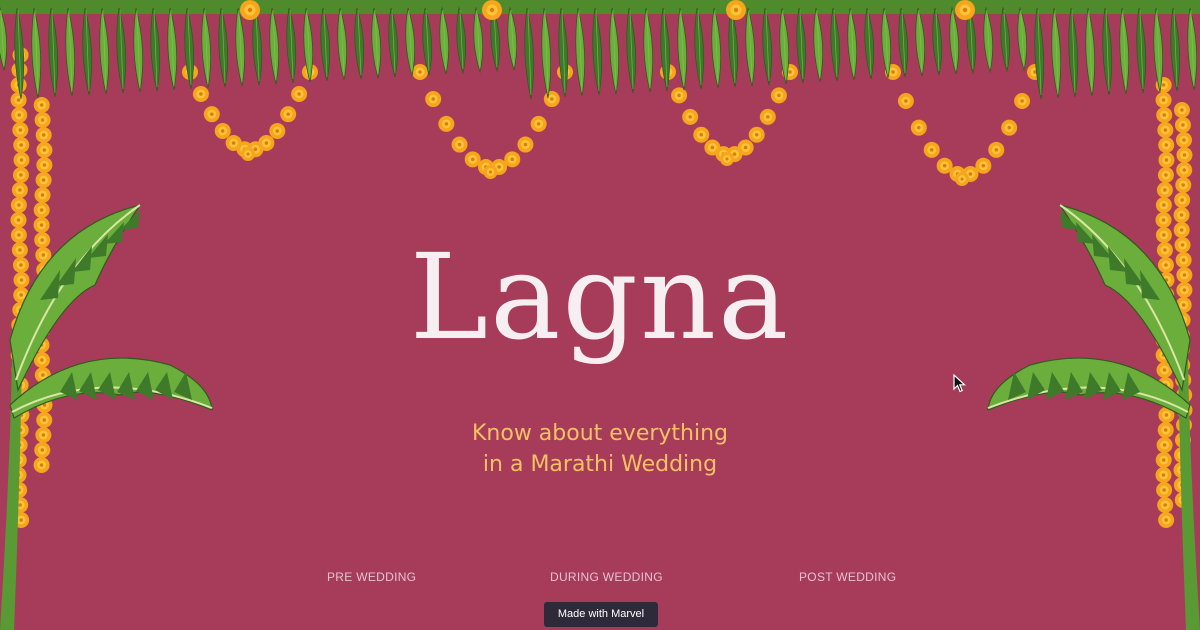 Image resolution: width=1200 pixels, height=630 pixels. Describe the element at coordinates (601, 614) in the screenshot. I see `made-with-marvel-badge: Made with Marvel` at that location.